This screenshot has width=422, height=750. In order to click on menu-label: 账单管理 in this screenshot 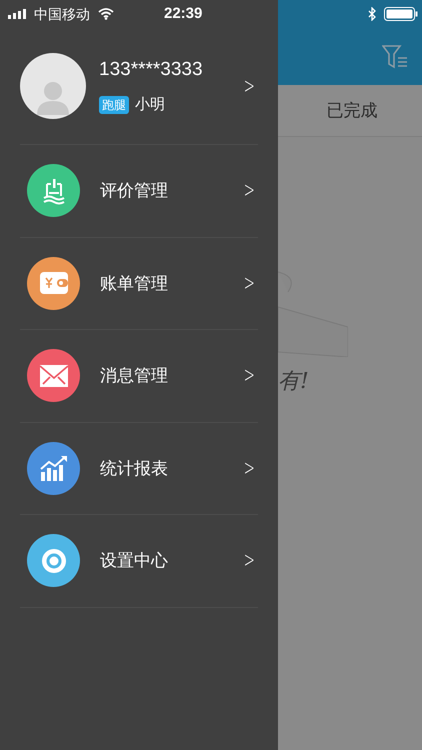, I will do `click(134, 283)`.